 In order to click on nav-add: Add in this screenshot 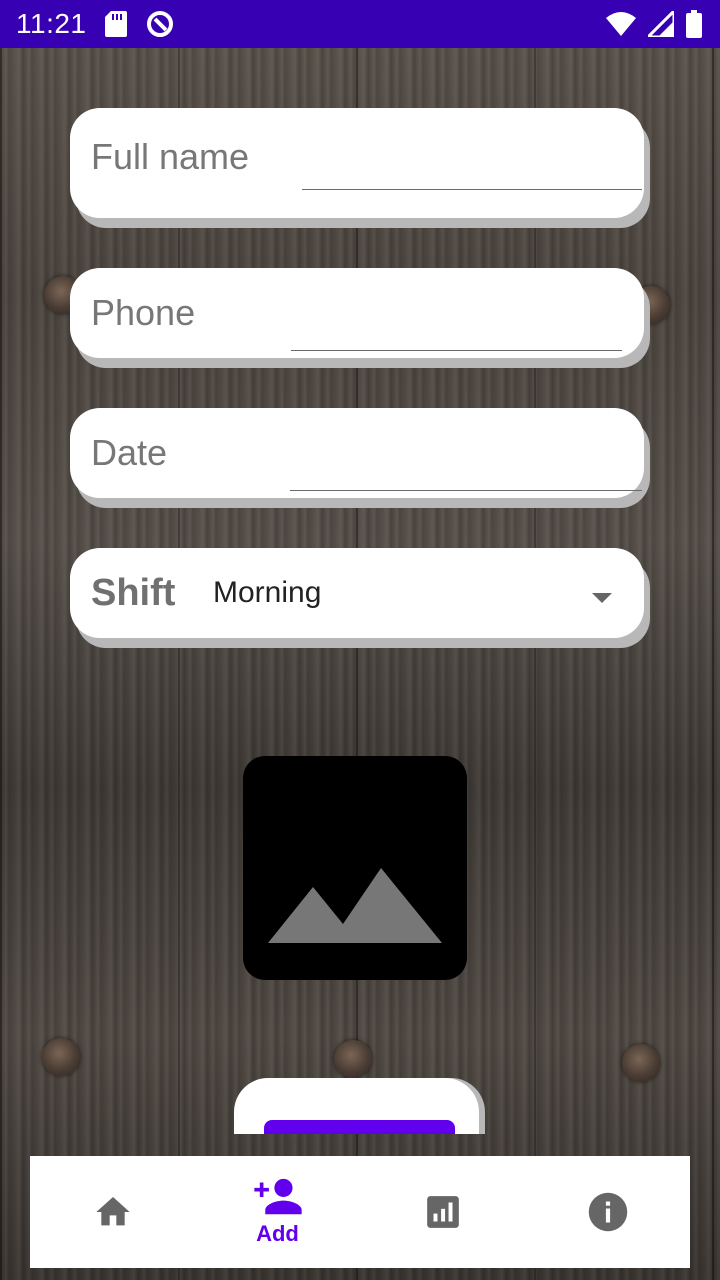, I will do `click(277, 1212)`.